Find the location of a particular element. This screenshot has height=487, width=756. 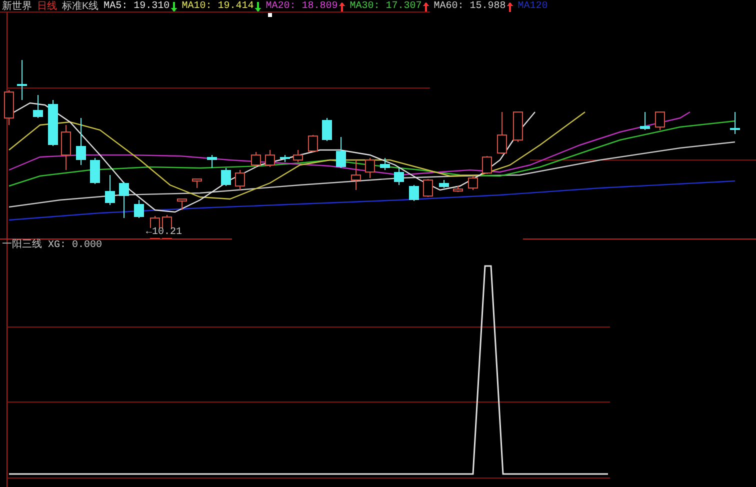

stock-name: 新世界 is located at coordinates (17, 7).